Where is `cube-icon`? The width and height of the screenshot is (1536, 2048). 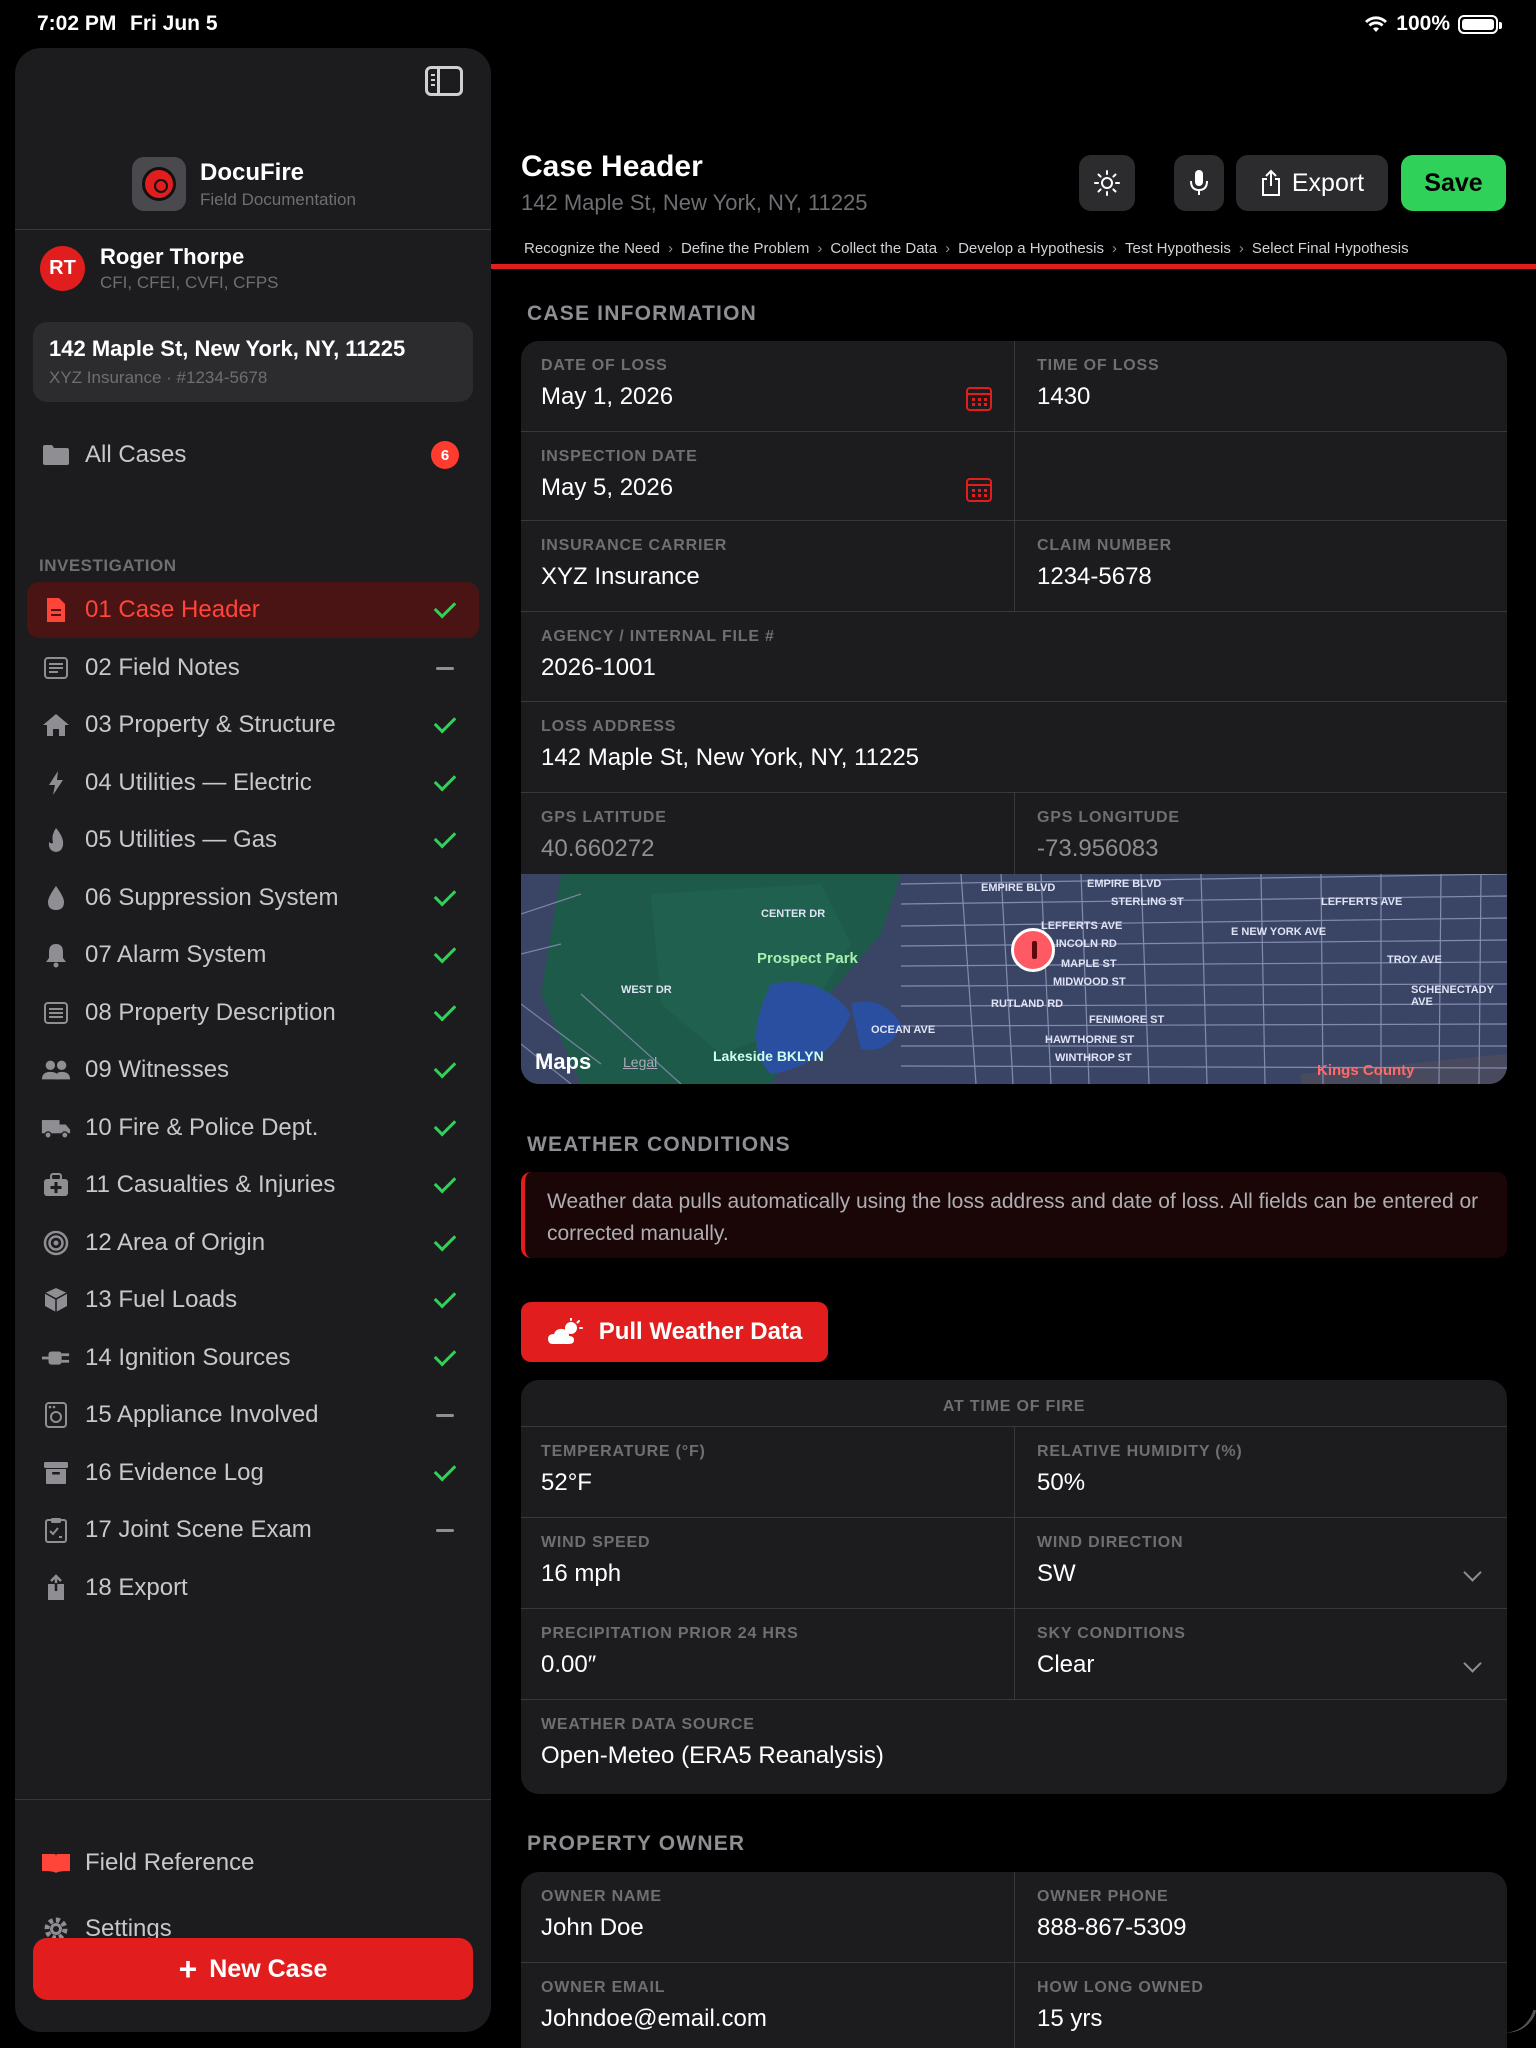
cube-icon is located at coordinates (56, 1300).